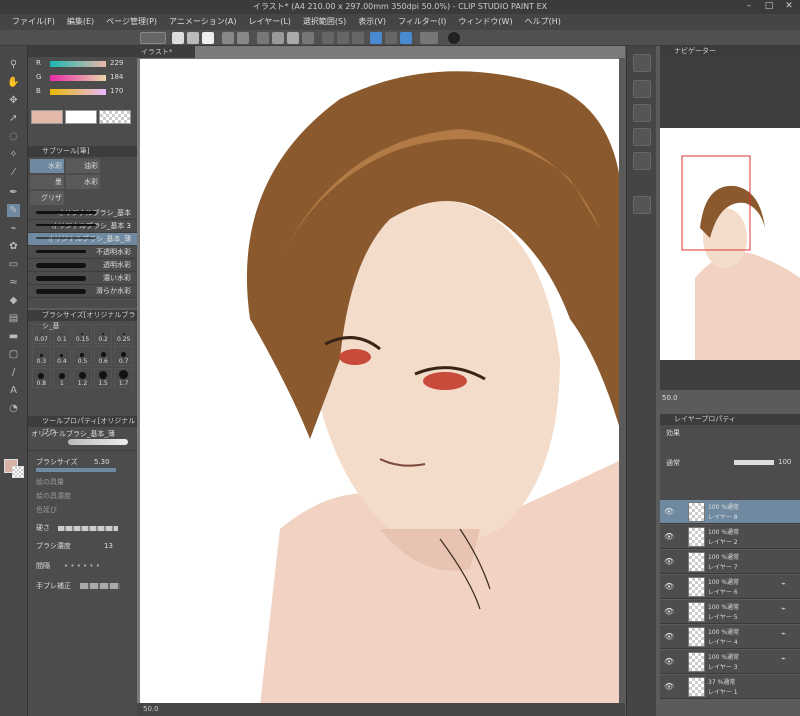  Describe the element at coordinates (376, 38) in the screenshot. I see `snap-ruler-icon` at that location.